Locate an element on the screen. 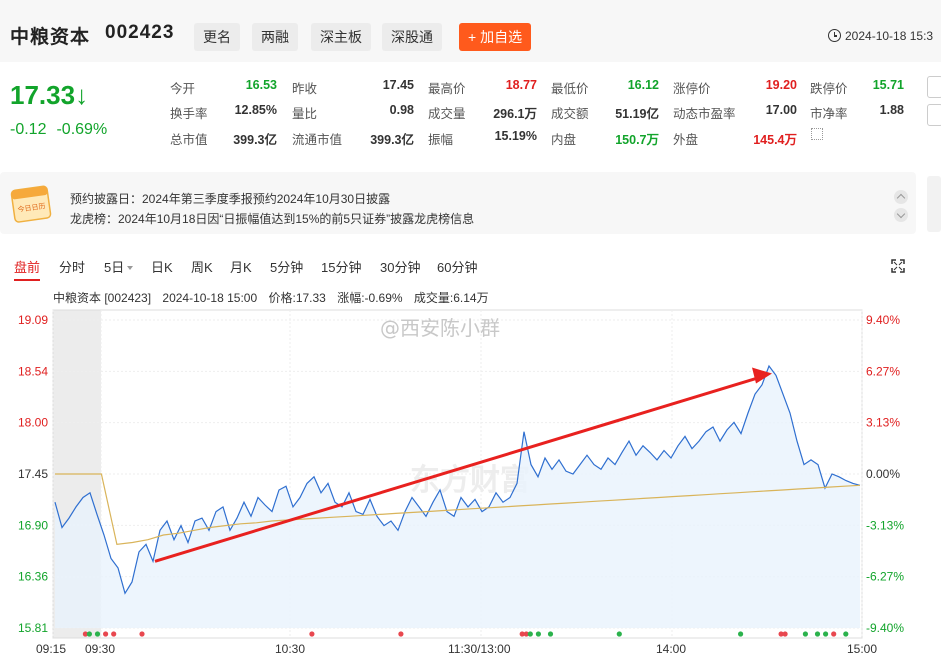  y-axis-right-label: -3.13% is located at coordinates (885, 525).